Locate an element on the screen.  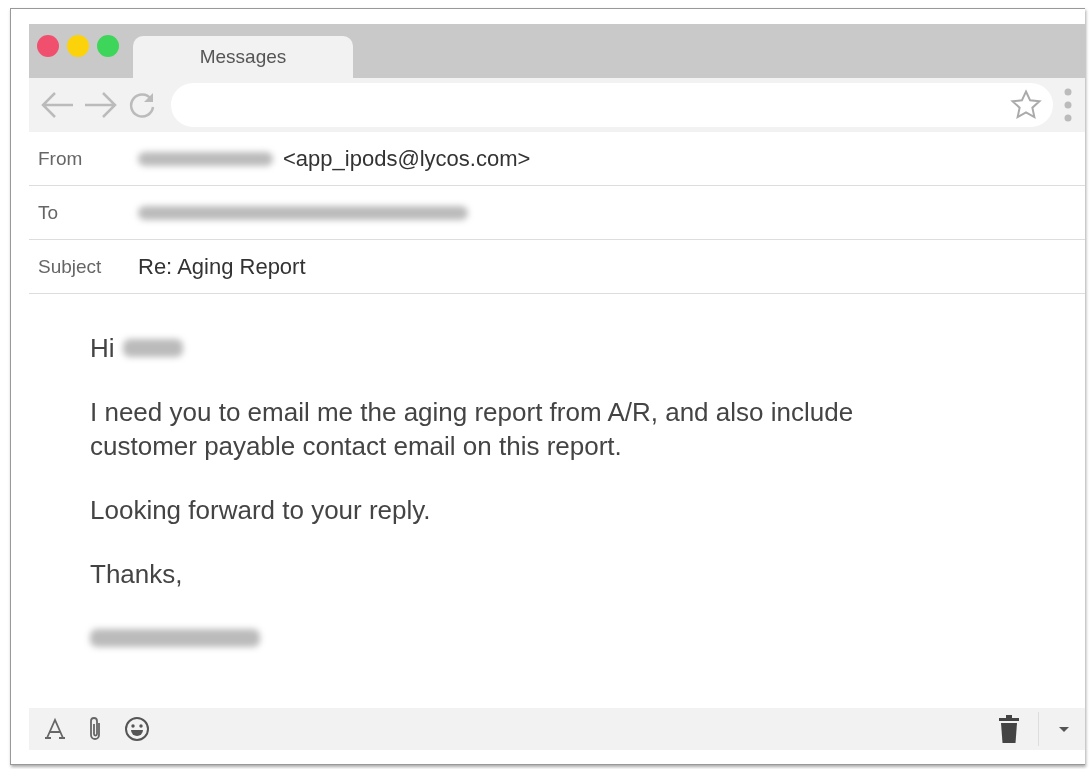
text-format-icon is located at coordinates (55, 729).